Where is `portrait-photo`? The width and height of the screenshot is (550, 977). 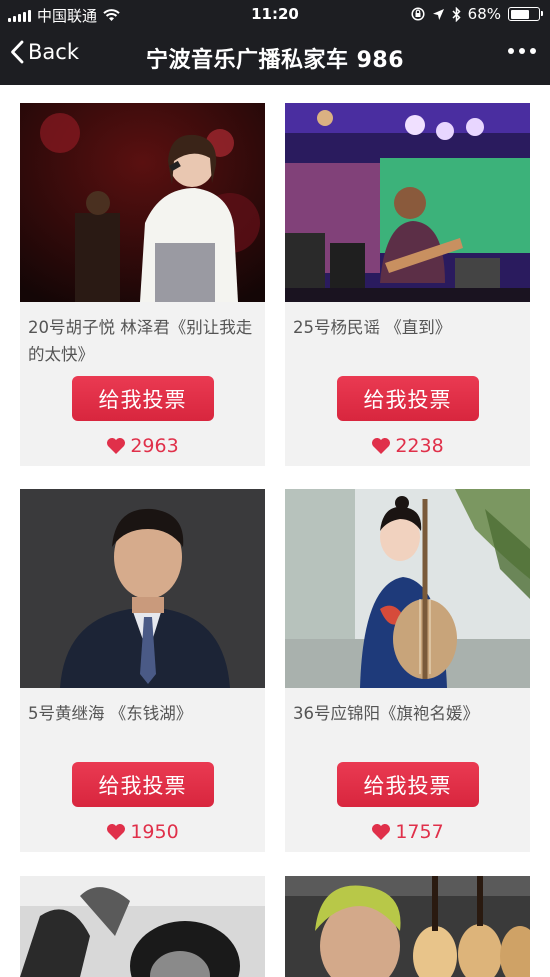 portrait-photo is located at coordinates (142, 588).